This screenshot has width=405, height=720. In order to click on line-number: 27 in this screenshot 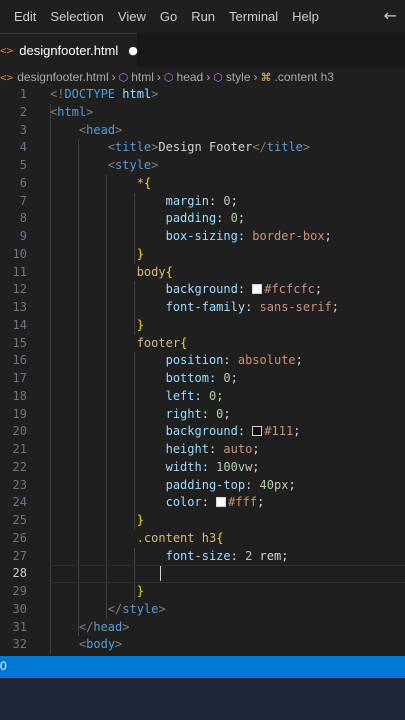, I will do `click(19, 555)`.